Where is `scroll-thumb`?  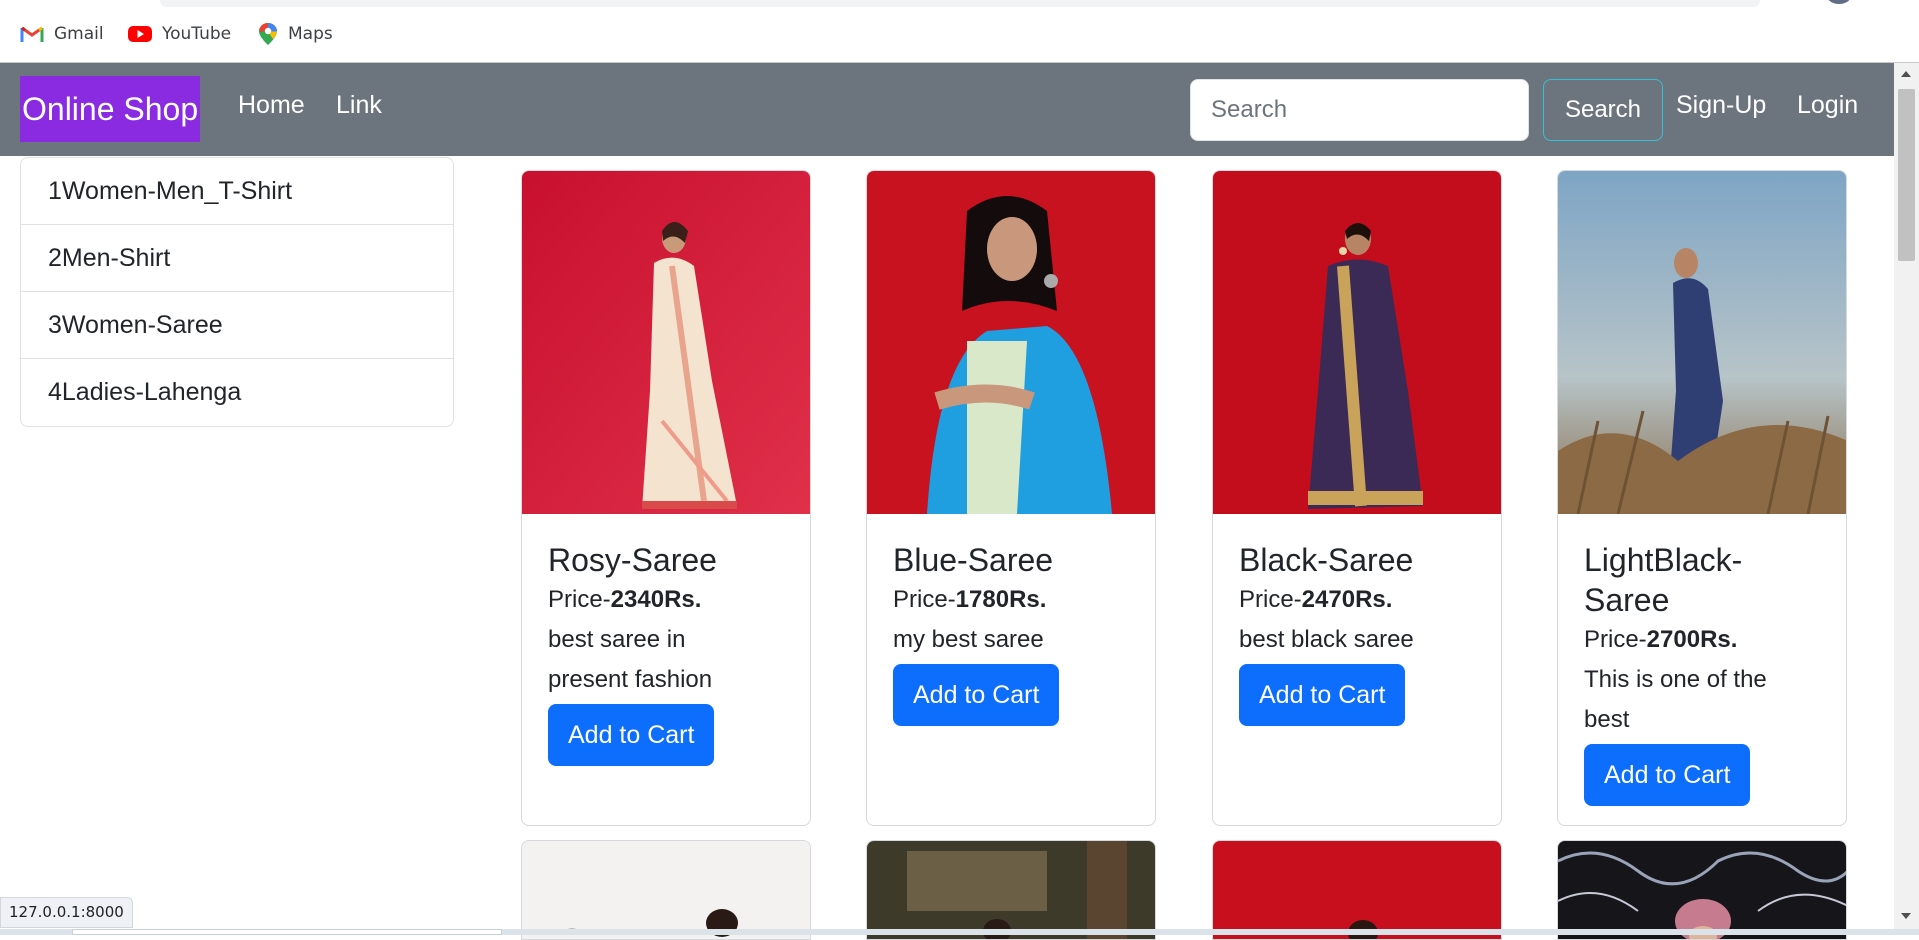 scroll-thumb is located at coordinates (1906, 175).